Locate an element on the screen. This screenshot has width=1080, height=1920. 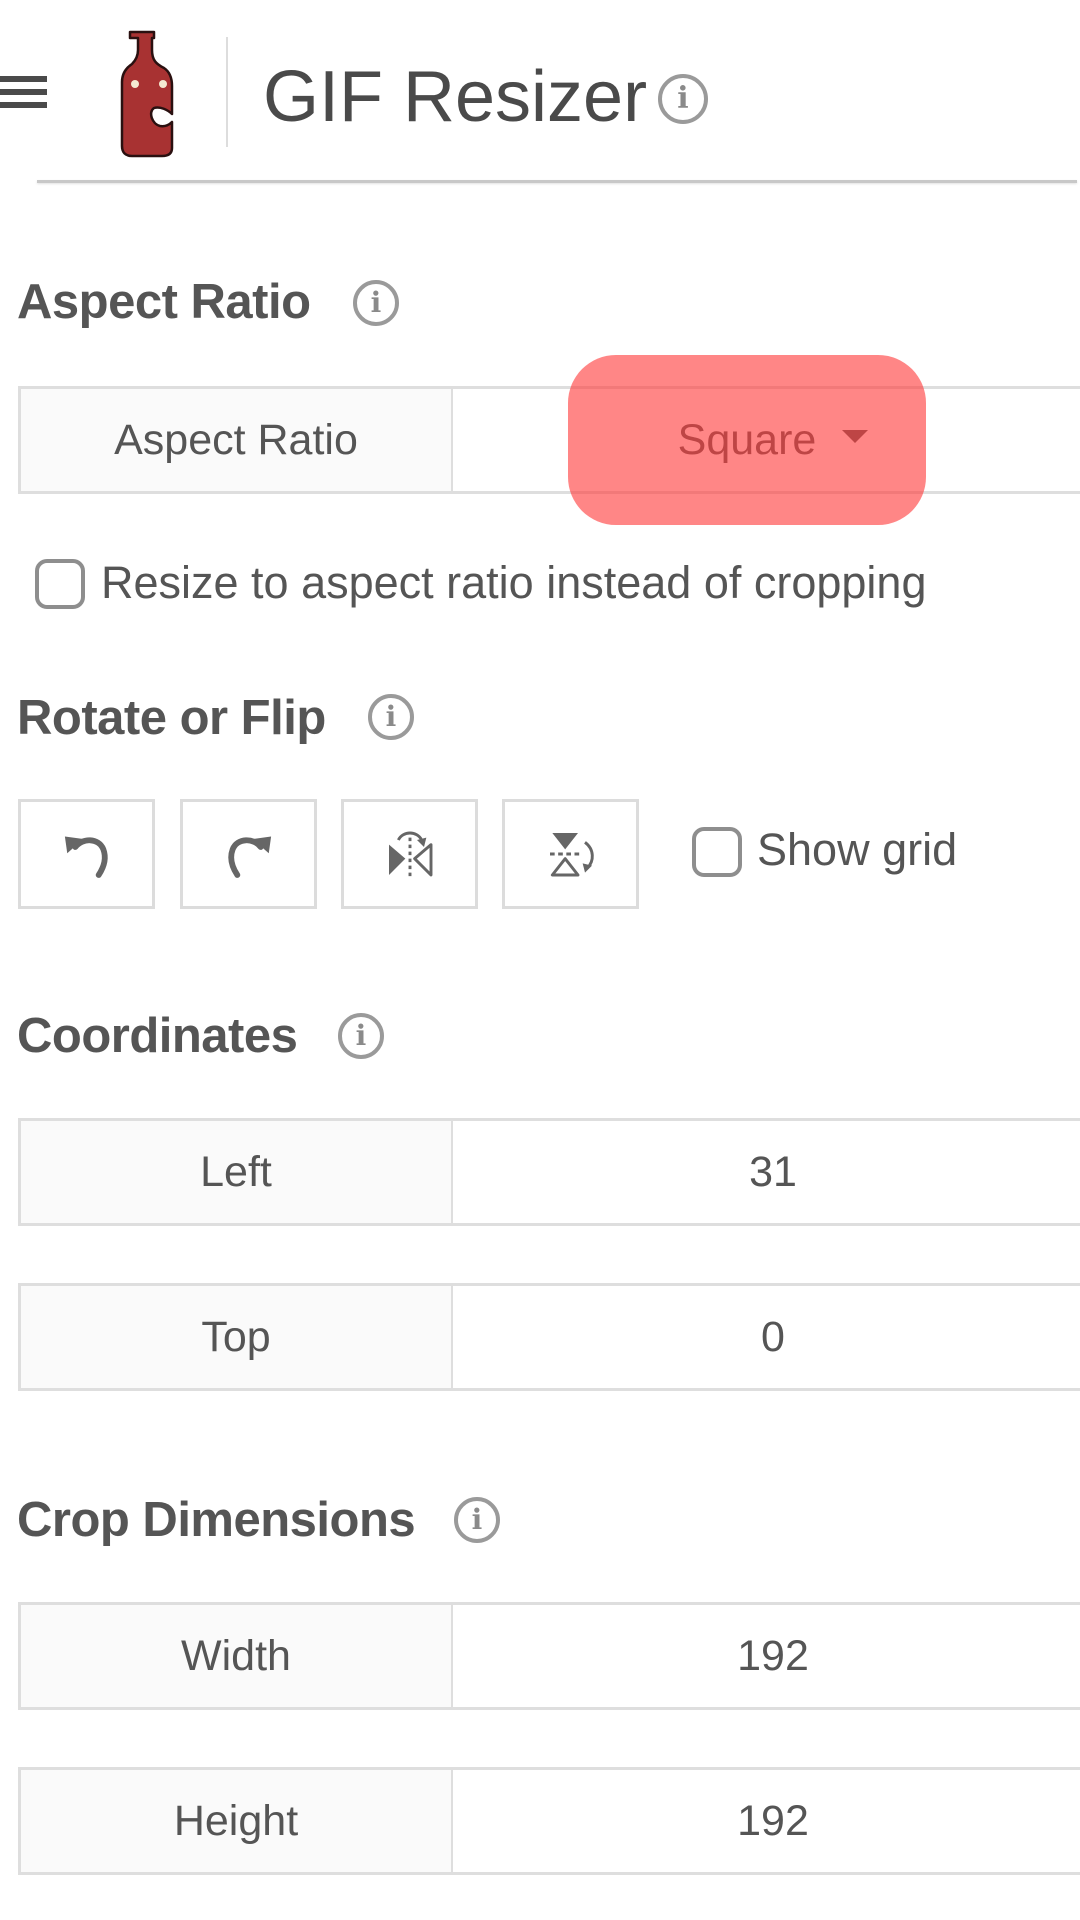
width-label: Width is located at coordinates (235, 1656).